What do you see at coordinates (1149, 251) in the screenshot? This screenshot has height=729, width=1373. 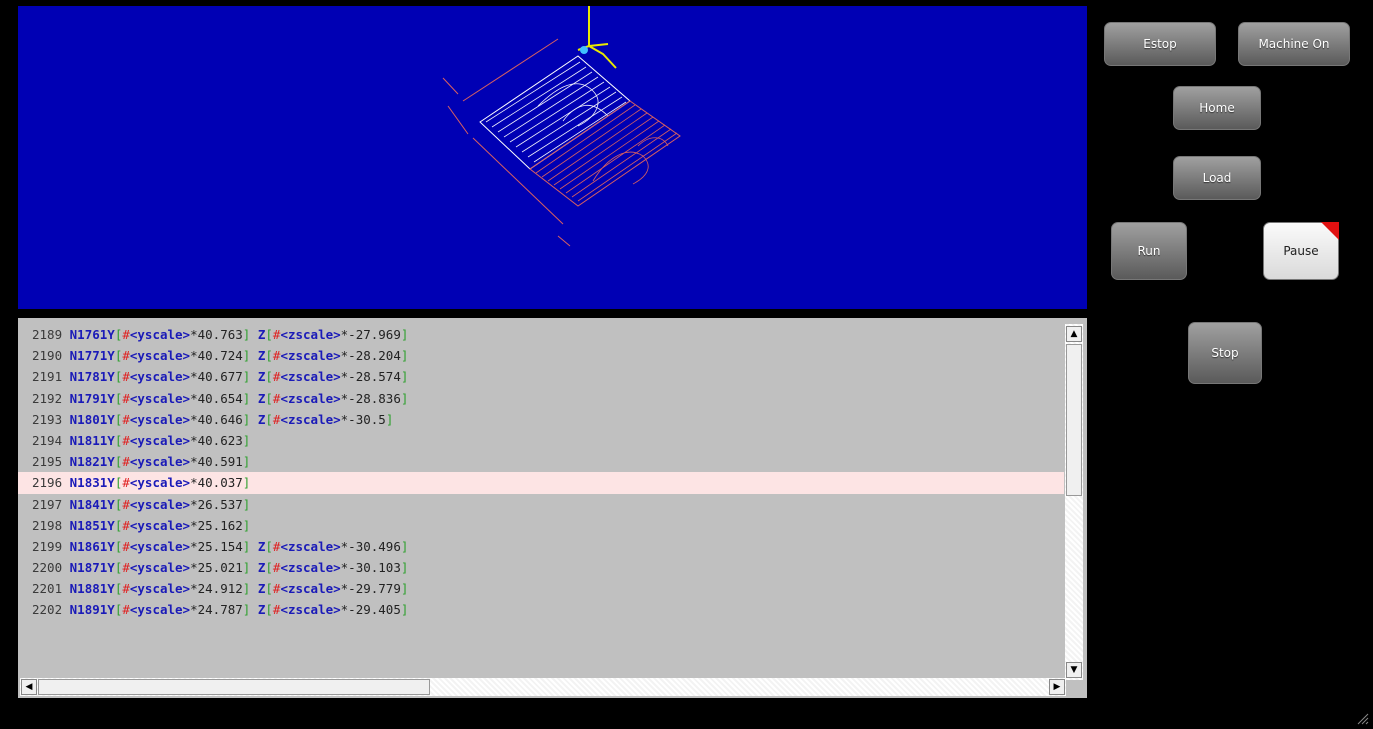 I see `run-button: Run` at bounding box center [1149, 251].